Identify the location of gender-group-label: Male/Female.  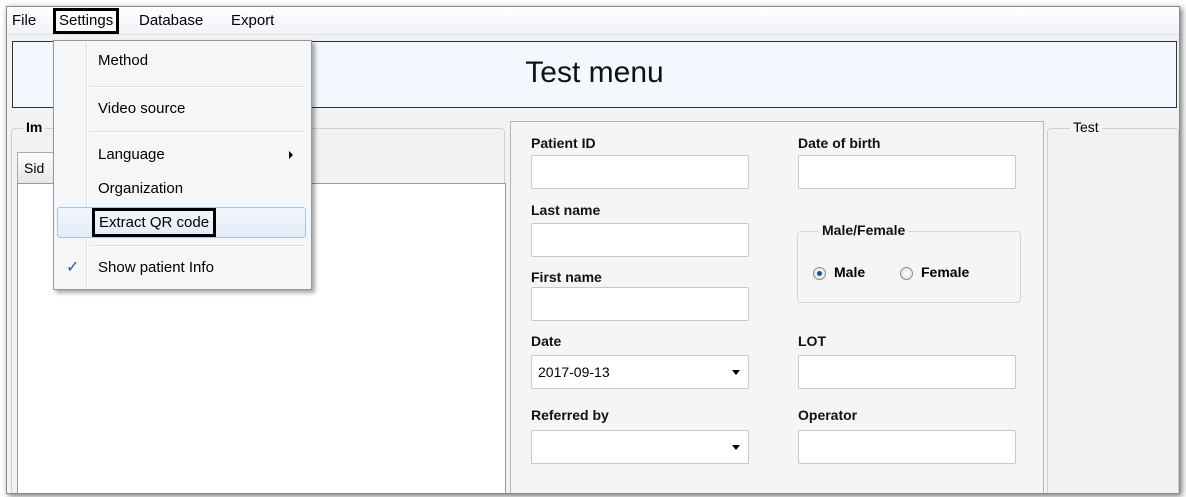
(864, 230).